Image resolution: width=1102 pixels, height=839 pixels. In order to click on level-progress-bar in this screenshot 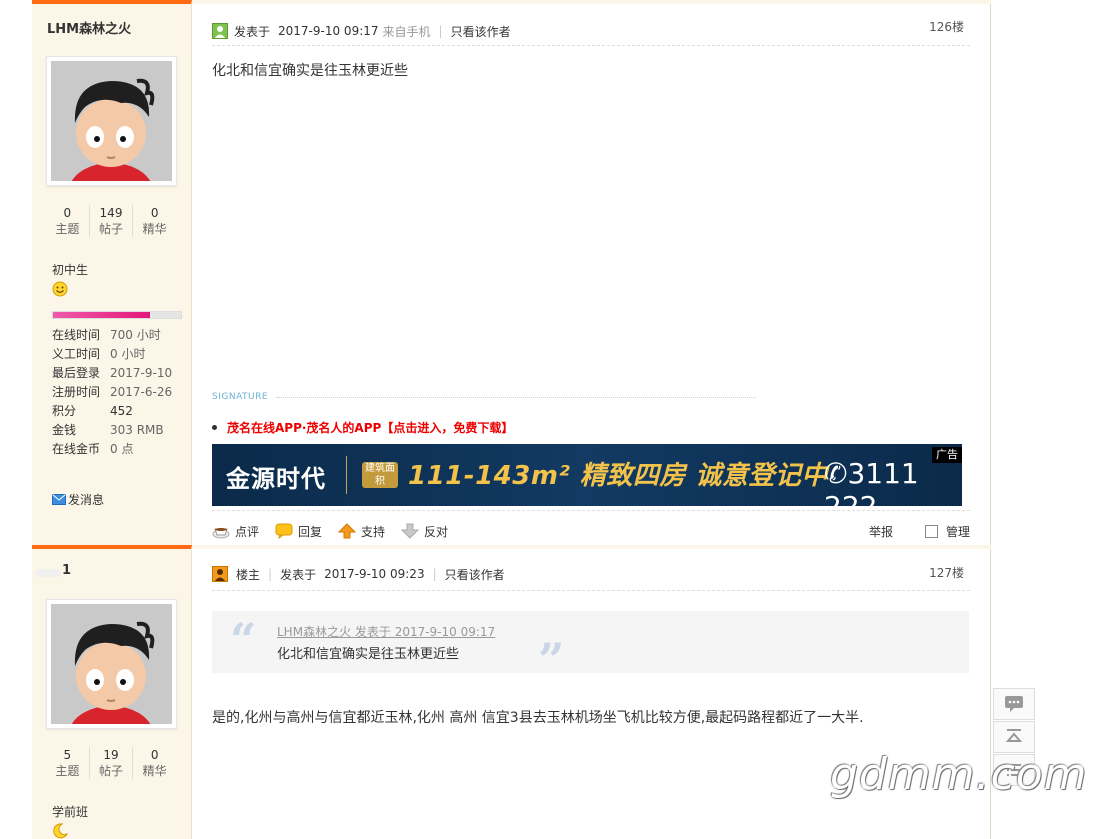, I will do `click(117, 315)`.